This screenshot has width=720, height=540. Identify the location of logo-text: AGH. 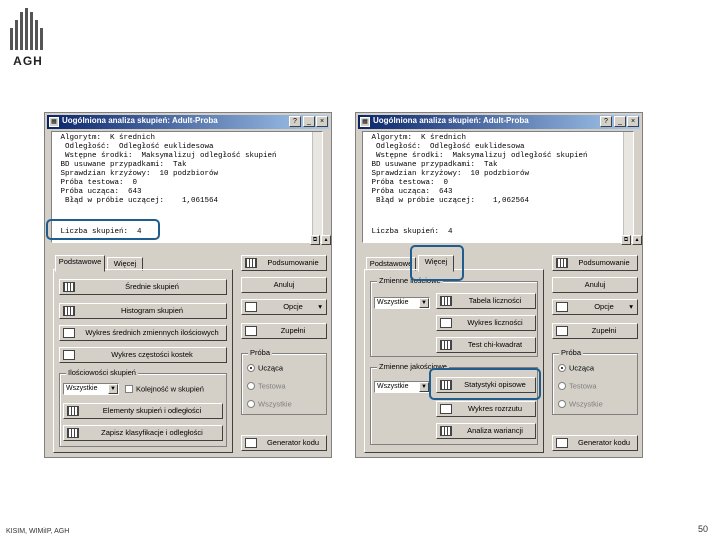
(28, 61).